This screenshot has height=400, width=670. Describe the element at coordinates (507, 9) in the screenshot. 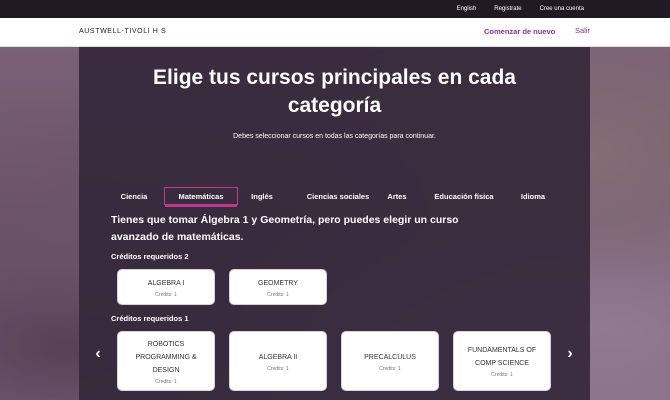

I see `register-link: Registrate` at that location.